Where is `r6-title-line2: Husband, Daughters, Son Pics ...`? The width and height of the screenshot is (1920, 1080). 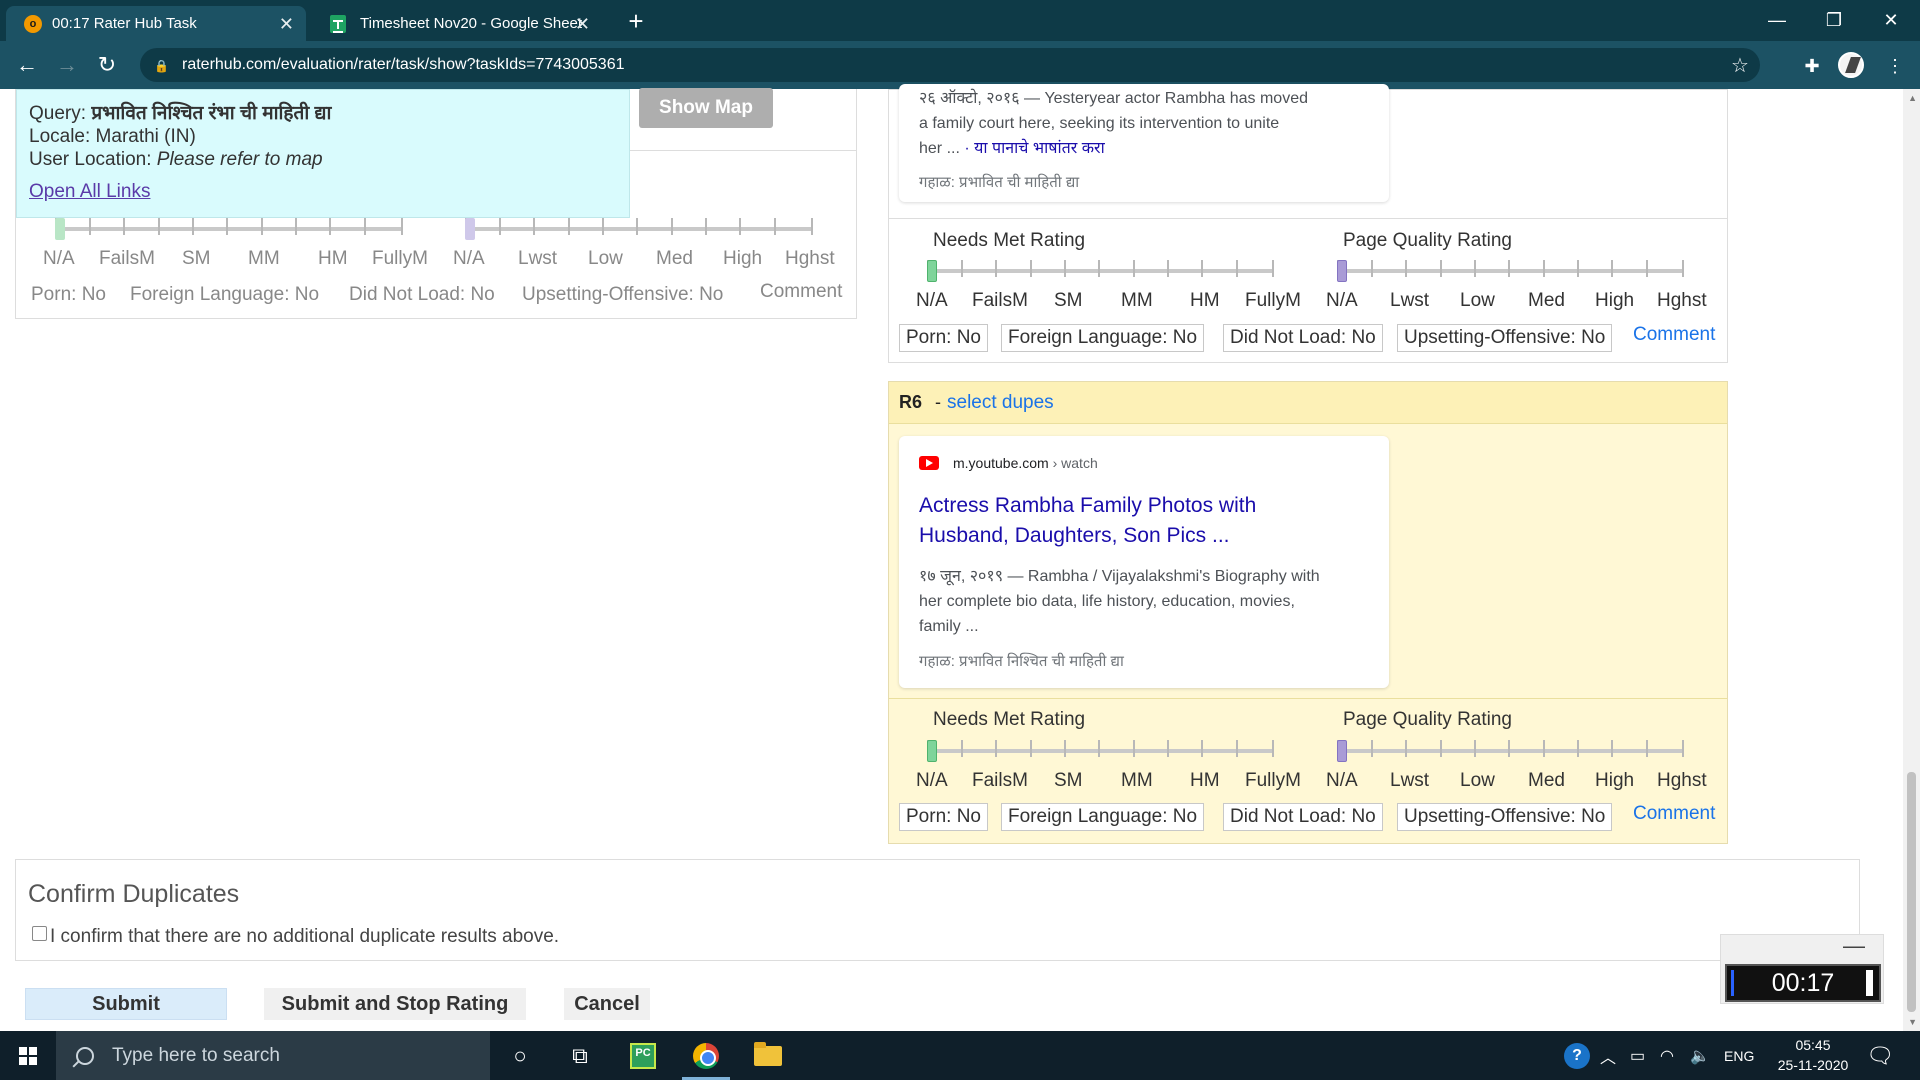
r6-title-line2: Husband, Daughters, Son Pics ... is located at coordinates (1074, 536).